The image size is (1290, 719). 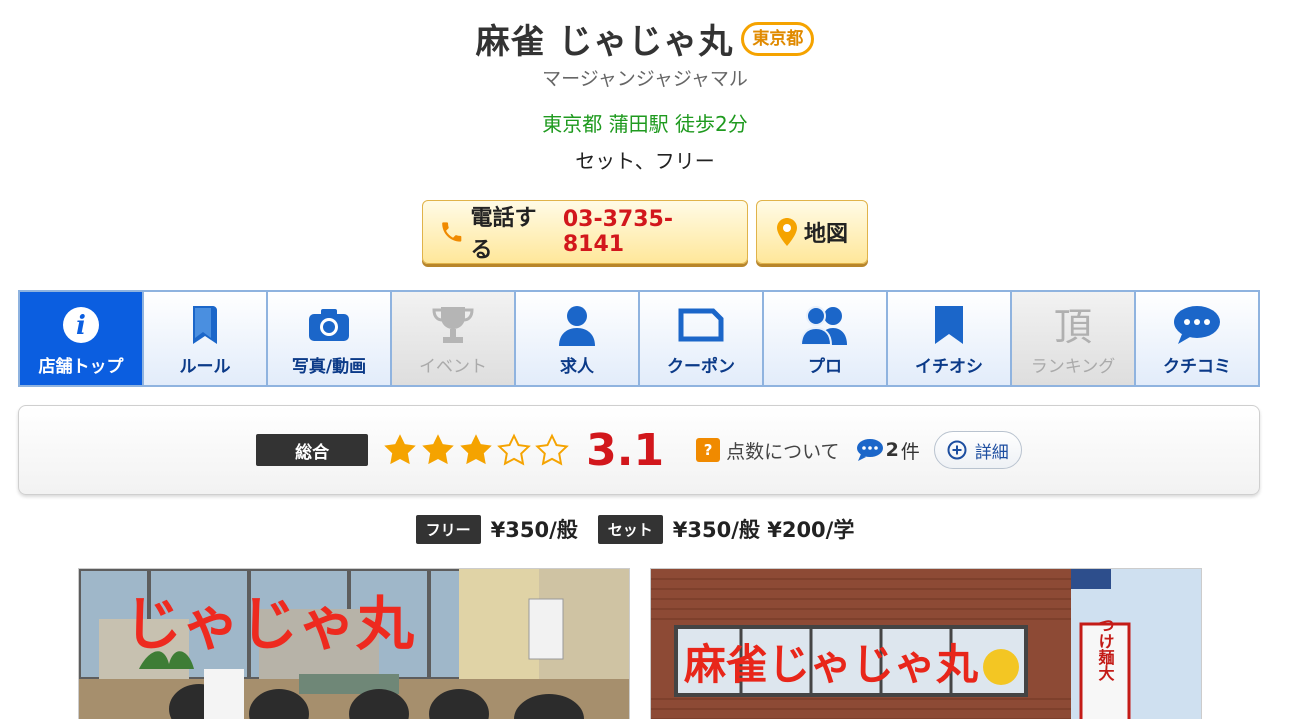 What do you see at coordinates (205, 325) in the screenshot?
I see `book-icon` at bounding box center [205, 325].